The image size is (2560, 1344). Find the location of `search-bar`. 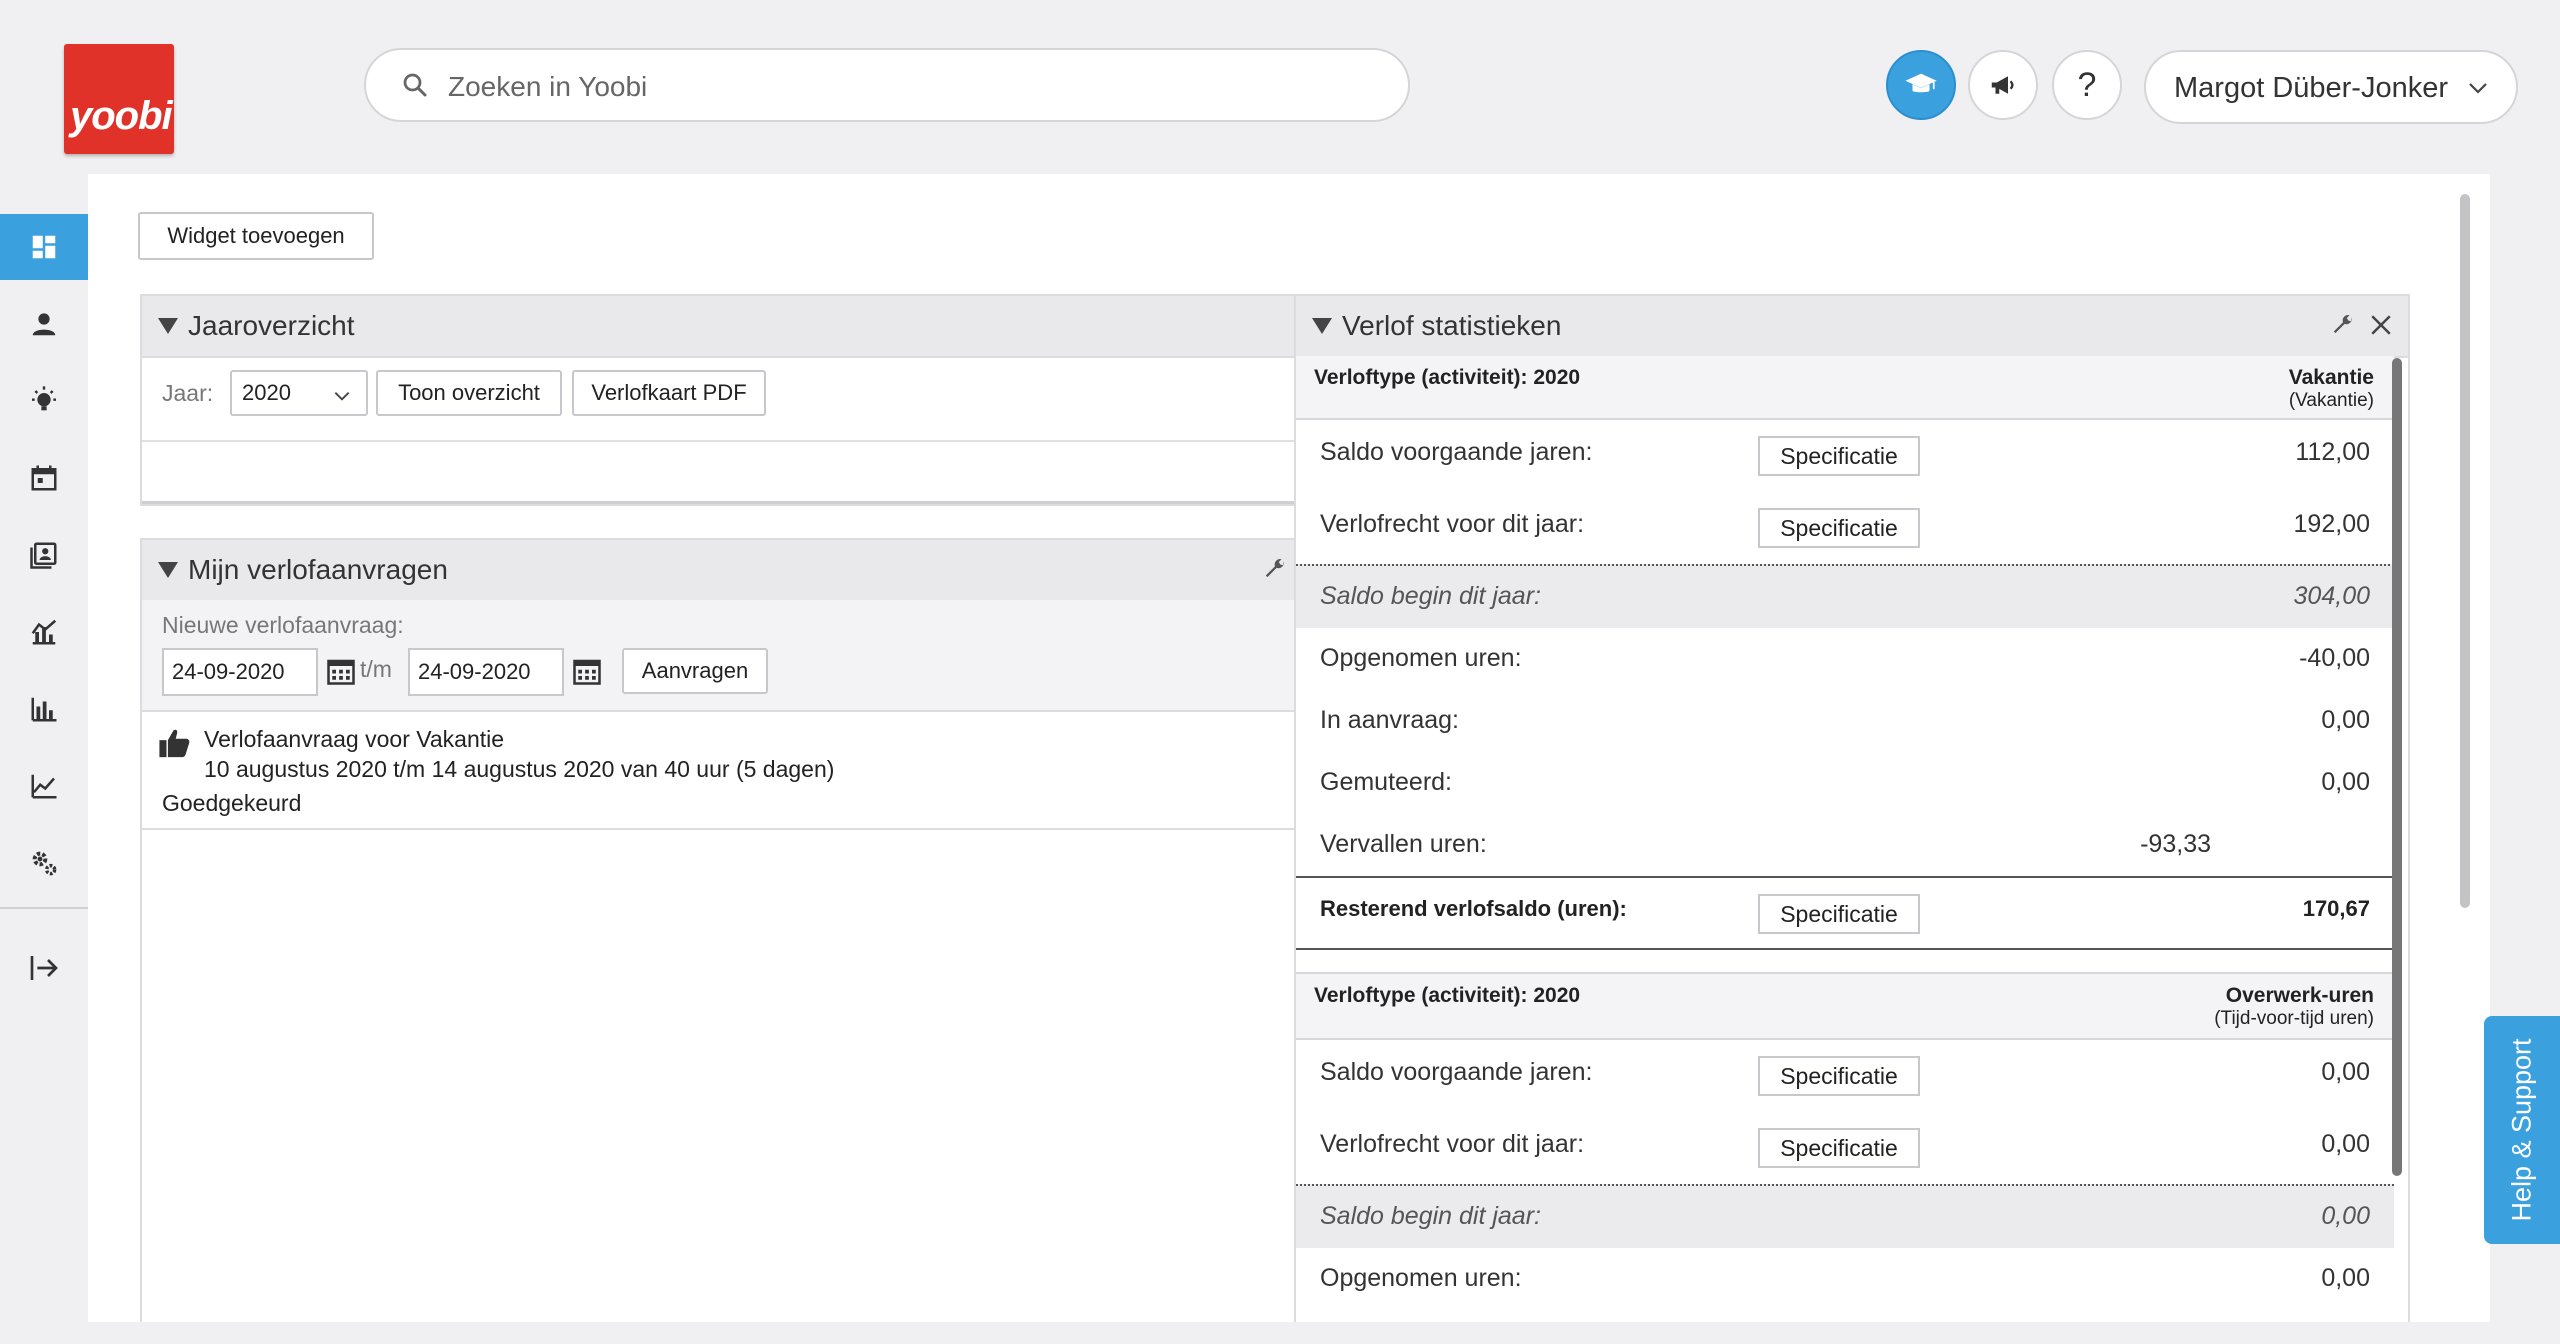

search-bar is located at coordinates (887, 85).